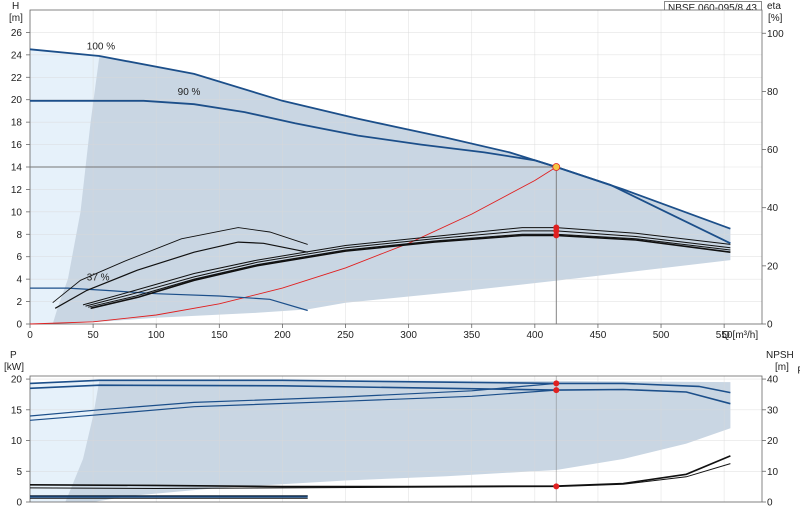 The width and height of the screenshot is (800, 520). What do you see at coordinates (773, 266) in the screenshot?
I see `eta-tick-label: 20` at bounding box center [773, 266].